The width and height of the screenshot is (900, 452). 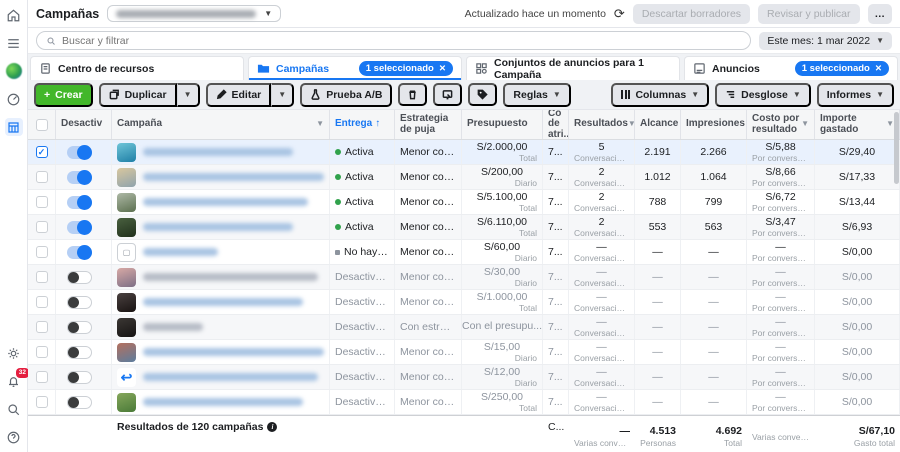 What do you see at coordinates (63, 94) in the screenshot?
I see `create-button: + Crear` at bounding box center [63, 94].